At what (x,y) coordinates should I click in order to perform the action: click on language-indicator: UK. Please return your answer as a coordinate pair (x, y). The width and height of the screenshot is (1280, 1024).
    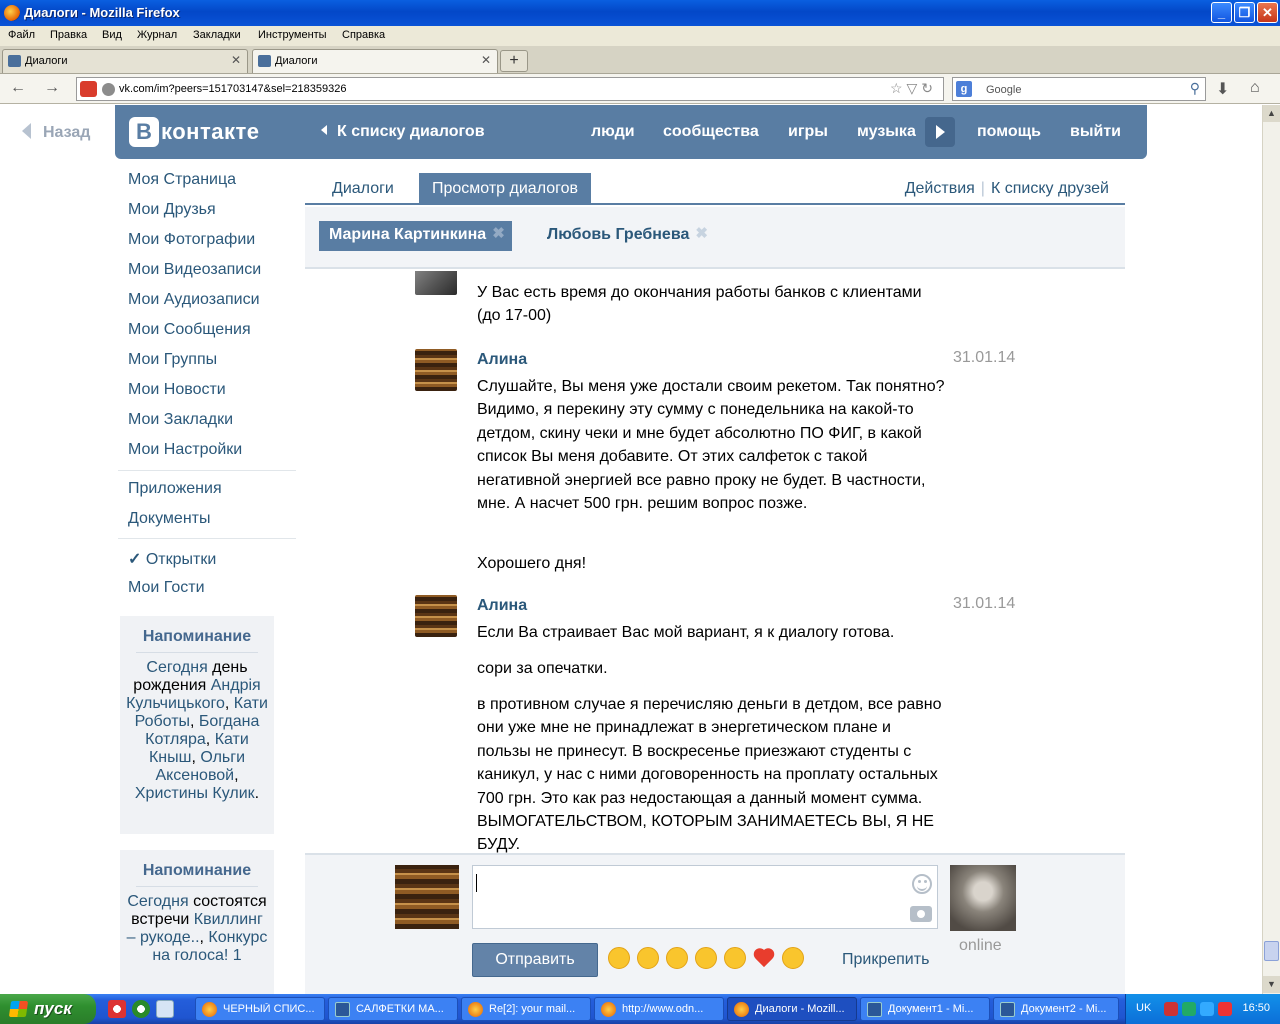
    Looking at the image, I should click on (1143, 1008).